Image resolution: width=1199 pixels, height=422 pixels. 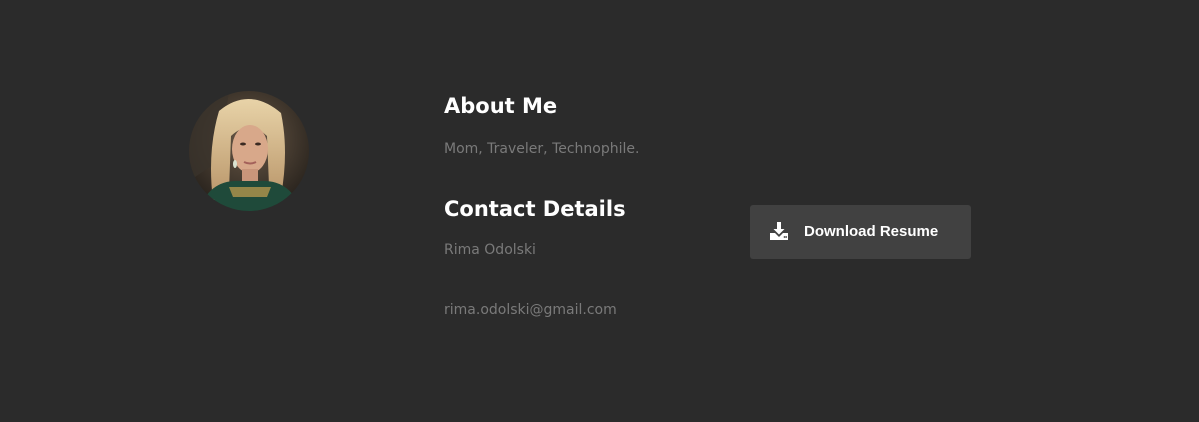 What do you see at coordinates (871, 231) in the screenshot?
I see `download-resume-label: Download Resume` at bounding box center [871, 231].